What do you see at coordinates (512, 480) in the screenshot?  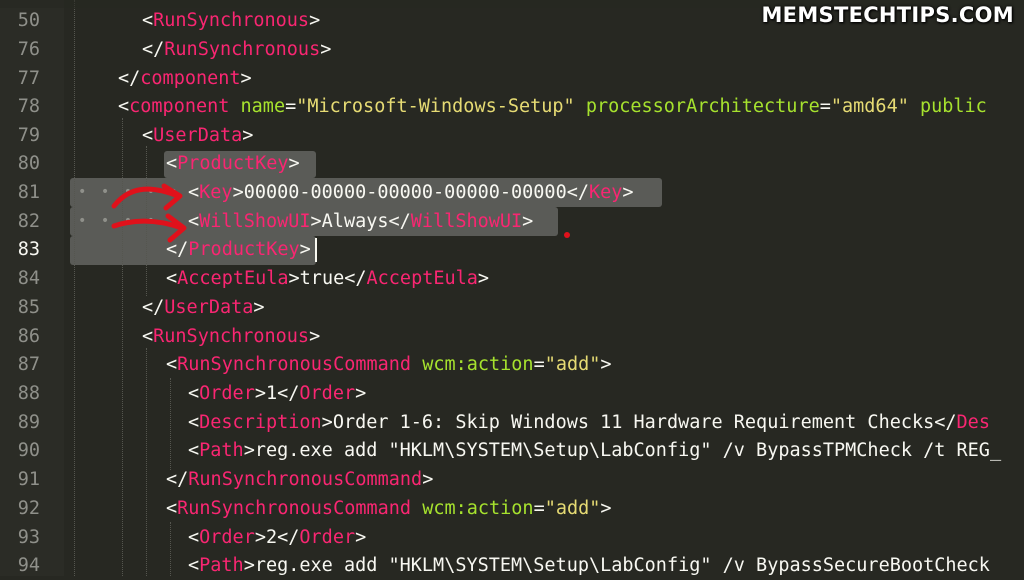 I see `code-line: 91 </RunSynchronousCommand>` at bounding box center [512, 480].